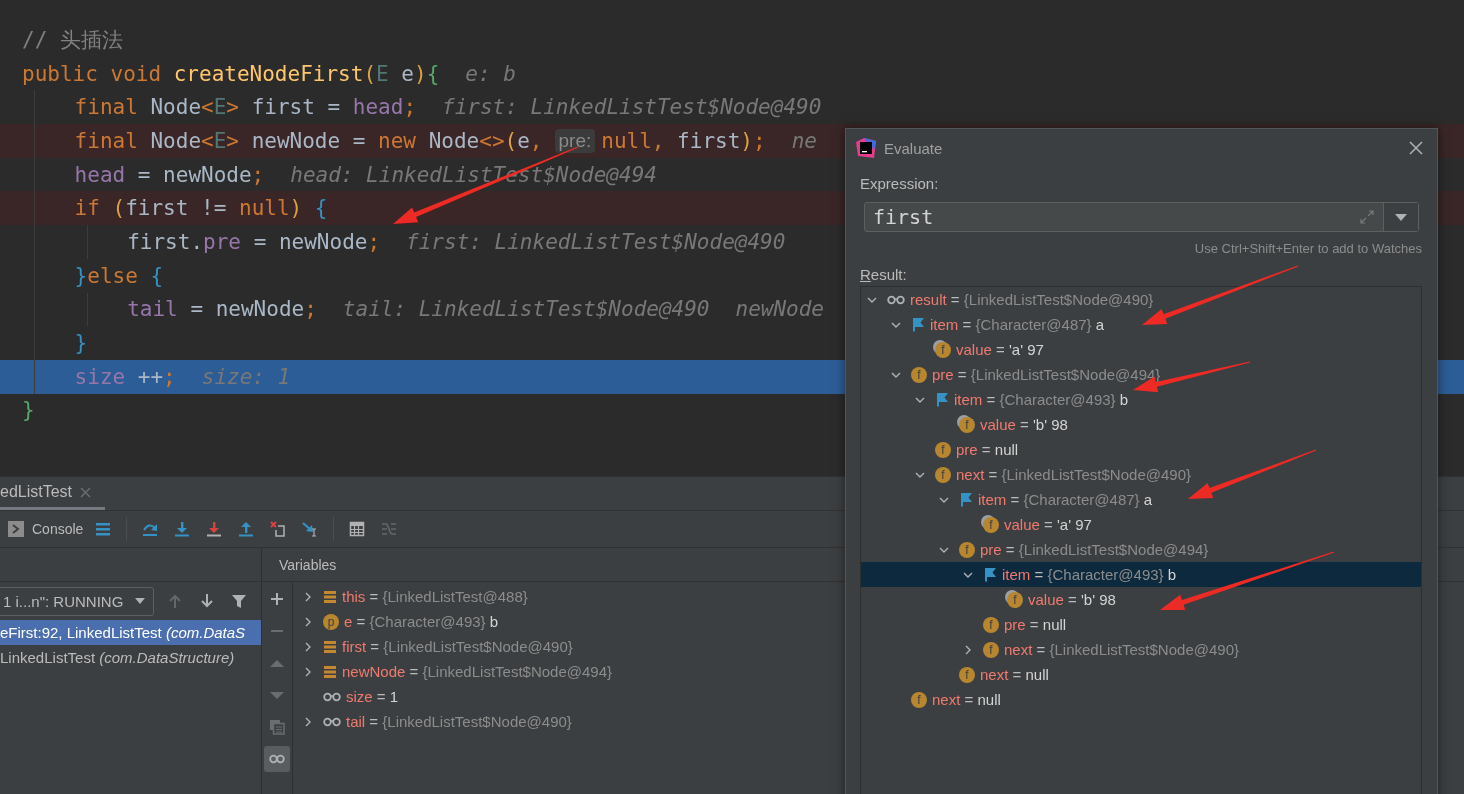 This screenshot has width=1464, height=794. What do you see at coordinates (130, 632) in the screenshot?
I see `stack-frame: eFirst:92, LinkedListTest (com.DataS` at bounding box center [130, 632].